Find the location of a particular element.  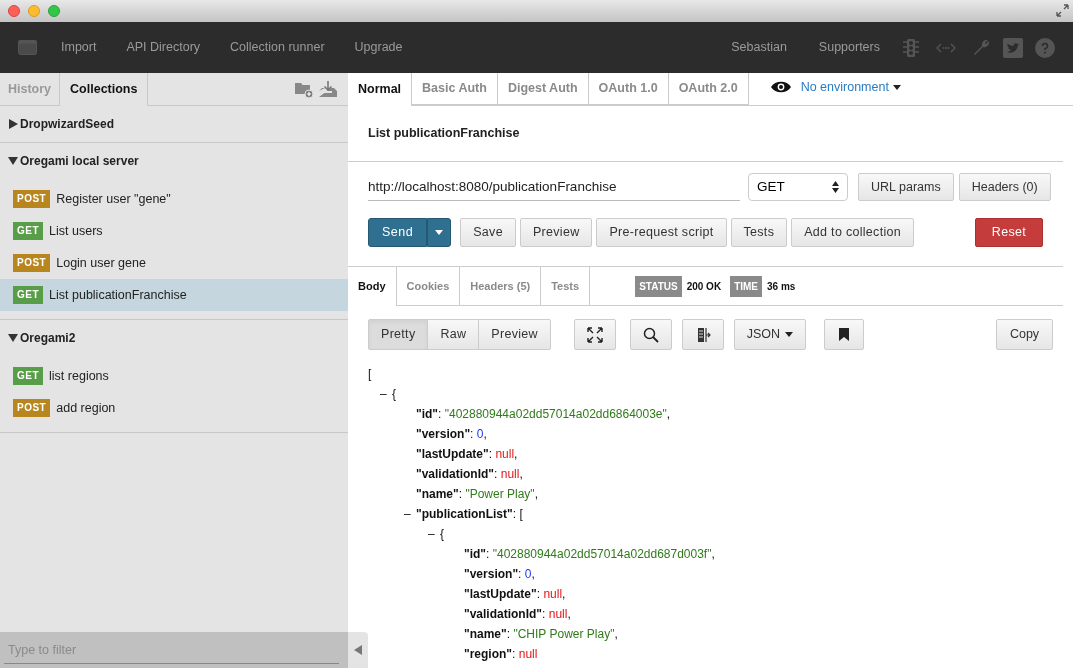

traffic-light-icon is located at coordinates (911, 47).